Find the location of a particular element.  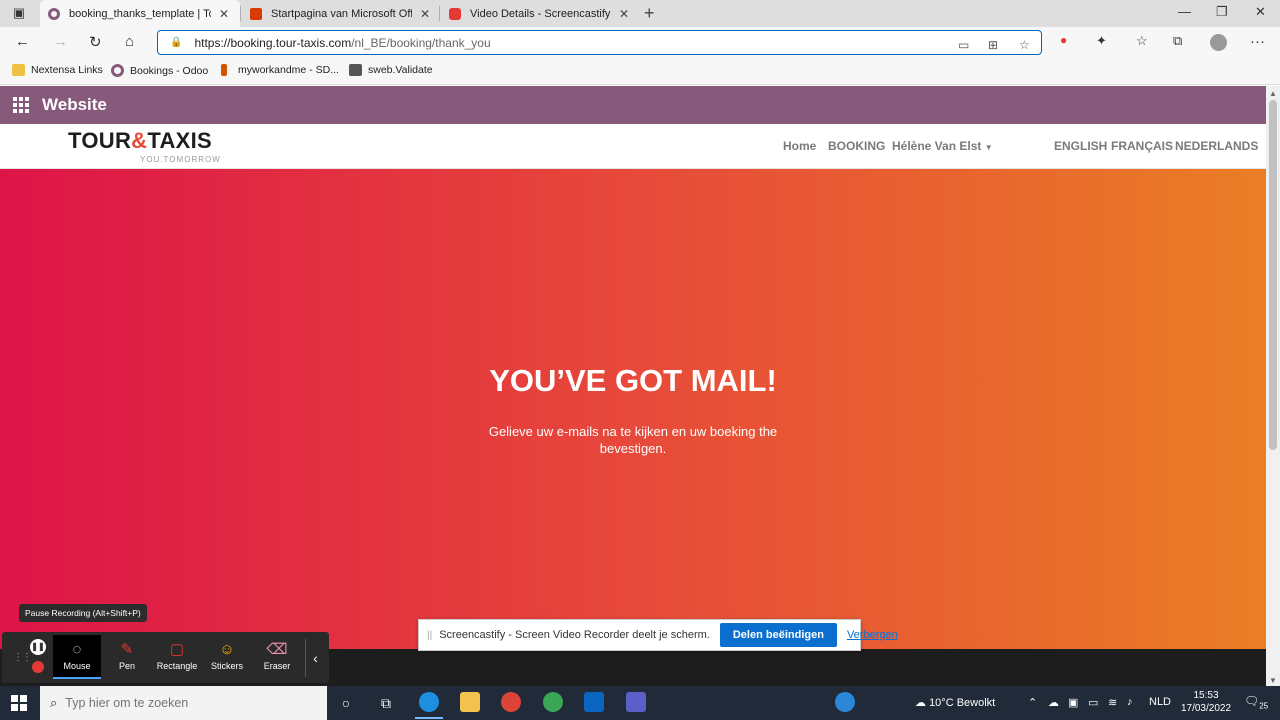

more-menu-icon: ··· is located at coordinates (1257, 41).